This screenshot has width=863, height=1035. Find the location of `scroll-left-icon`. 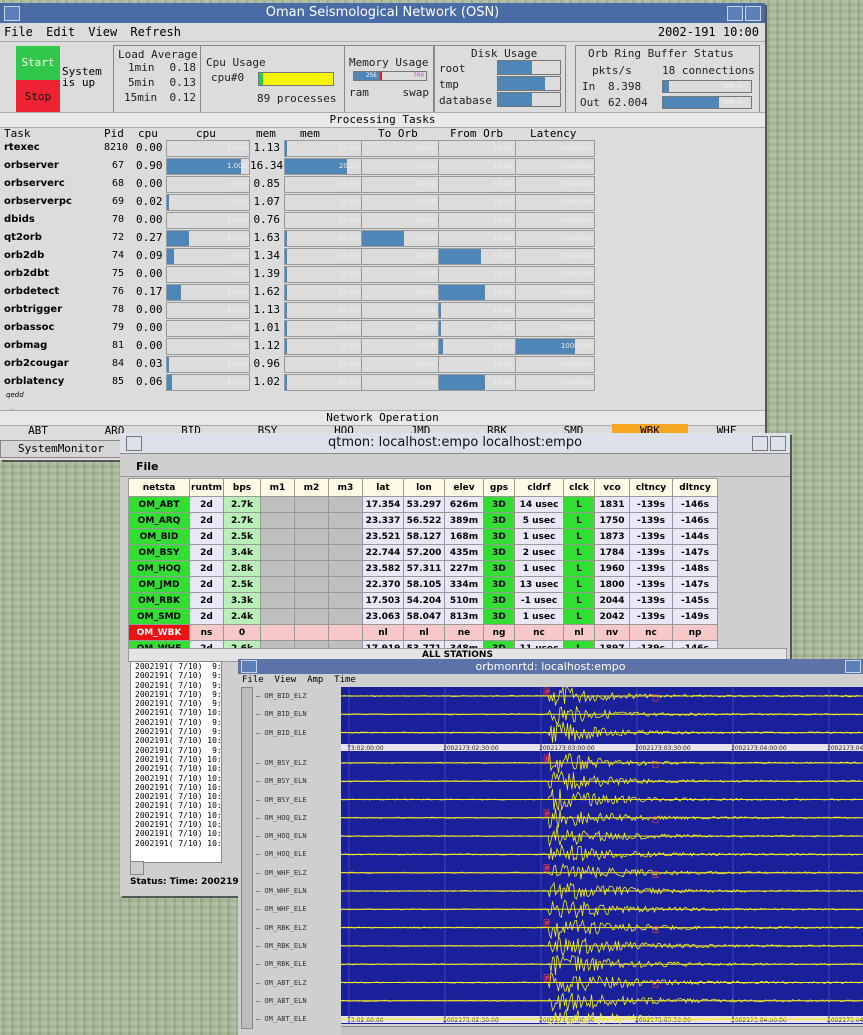

scroll-left-icon is located at coordinates (137, 868).